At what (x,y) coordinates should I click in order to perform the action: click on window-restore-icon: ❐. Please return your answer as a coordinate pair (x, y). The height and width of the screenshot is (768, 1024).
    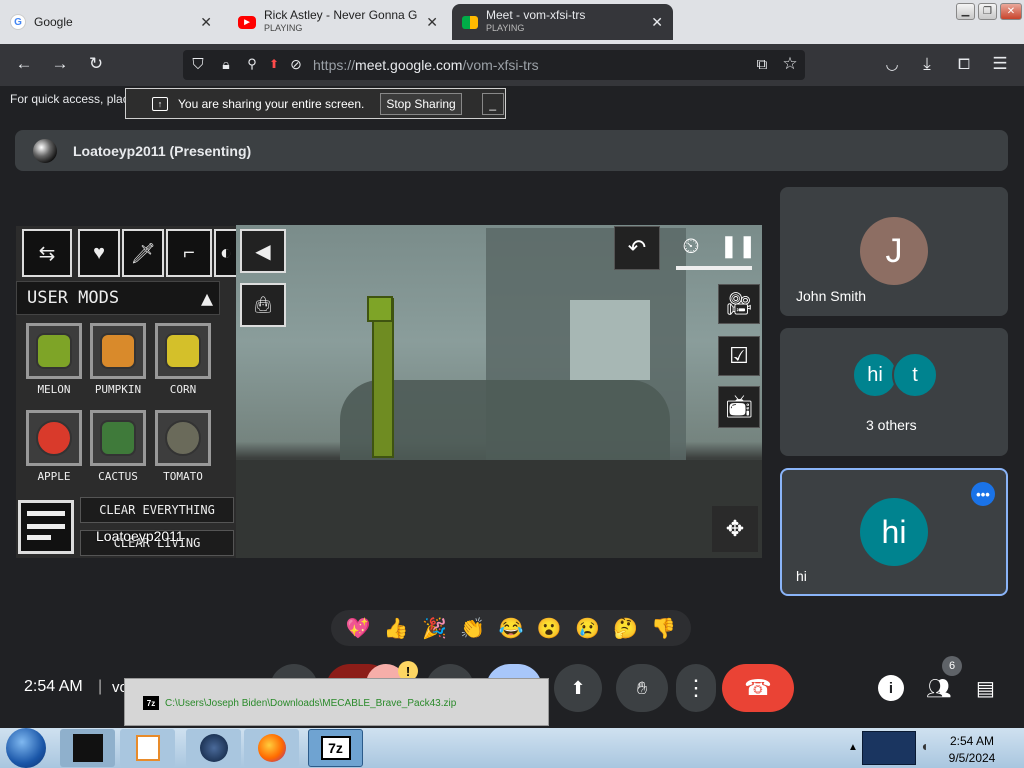
    Looking at the image, I should click on (987, 11).